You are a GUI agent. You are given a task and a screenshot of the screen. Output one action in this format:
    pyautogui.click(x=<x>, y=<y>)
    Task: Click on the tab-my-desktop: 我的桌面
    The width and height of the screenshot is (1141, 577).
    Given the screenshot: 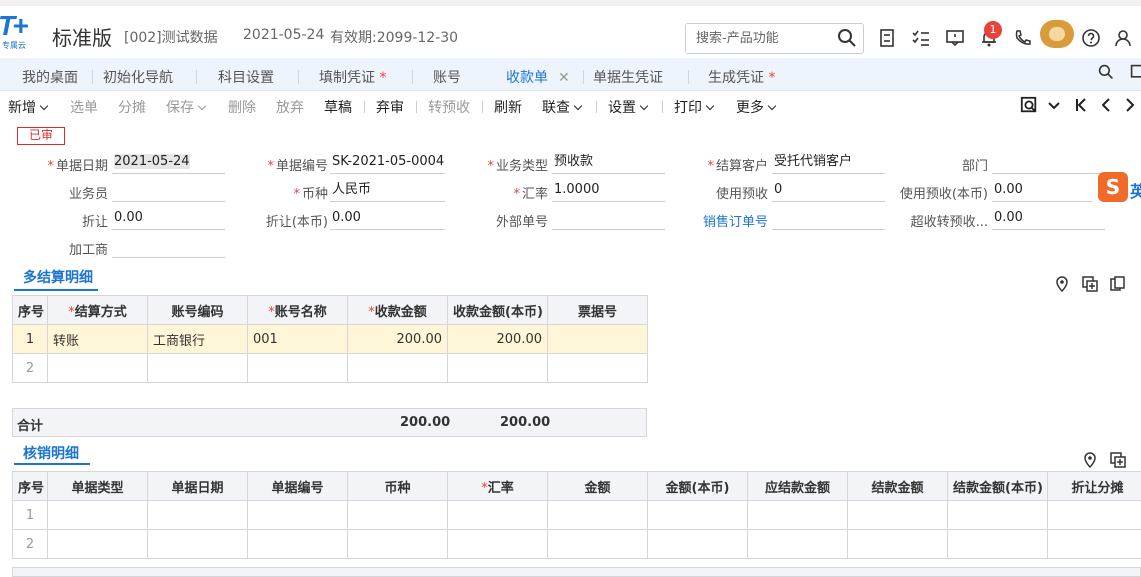 What is the action you would take?
    pyautogui.click(x=50, y=77)
    